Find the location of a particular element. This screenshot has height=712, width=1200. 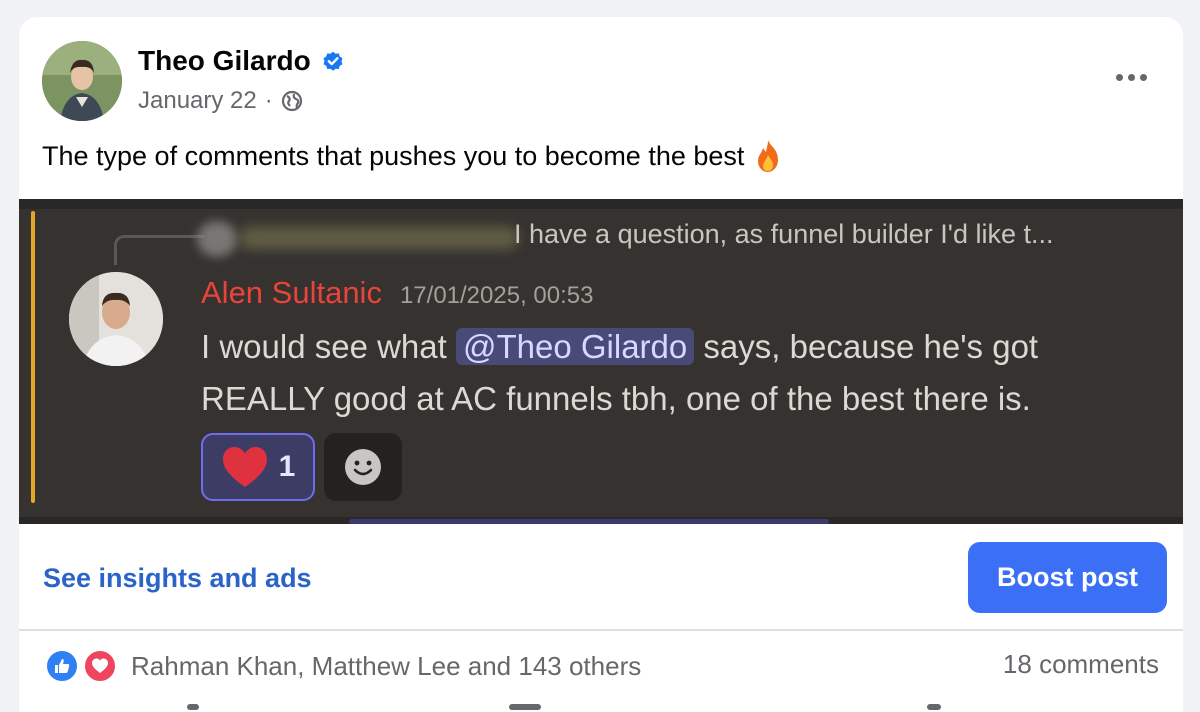

blurred-avatar is located at coordinates (217, 239).